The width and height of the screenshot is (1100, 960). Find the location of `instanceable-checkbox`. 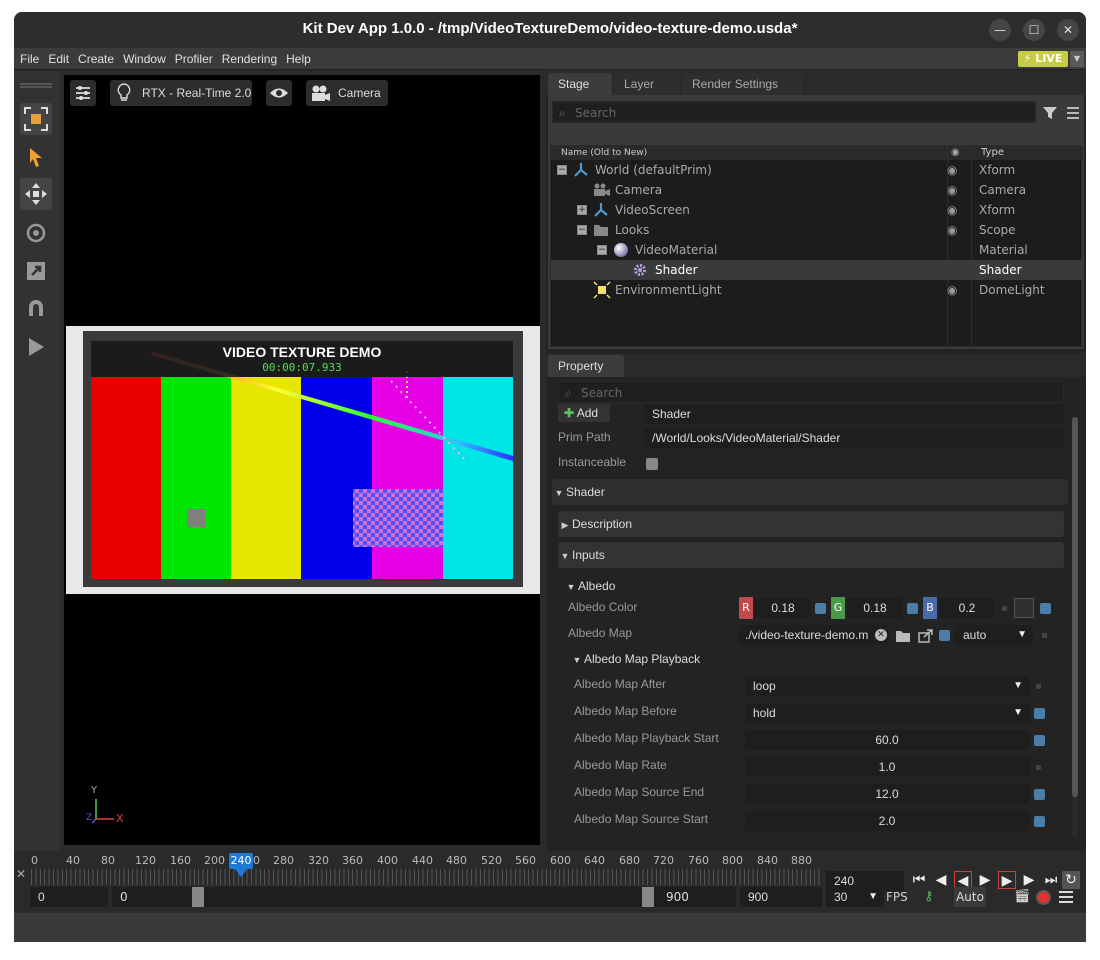

instanceable-checkbox is located at coordinates (652, 464).